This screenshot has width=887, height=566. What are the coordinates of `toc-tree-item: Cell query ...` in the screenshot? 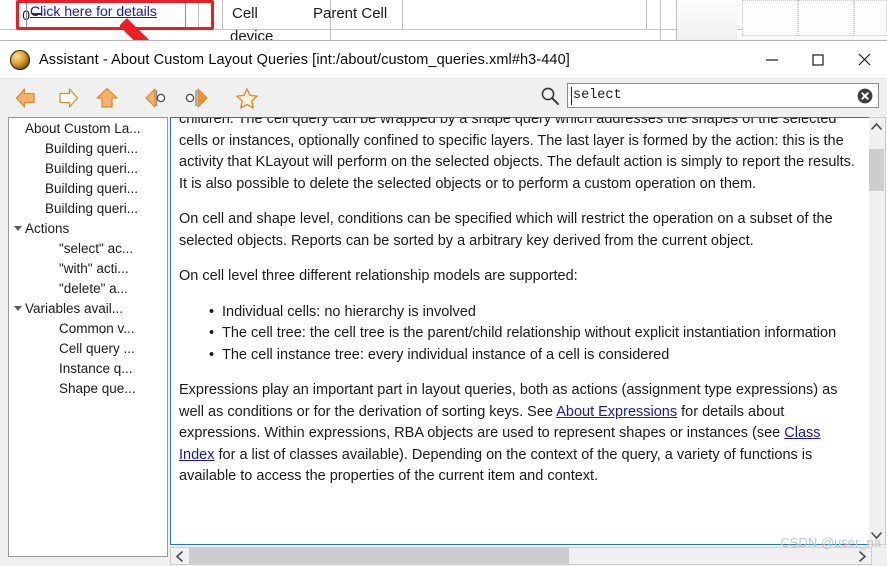 It's located at (88, 348).